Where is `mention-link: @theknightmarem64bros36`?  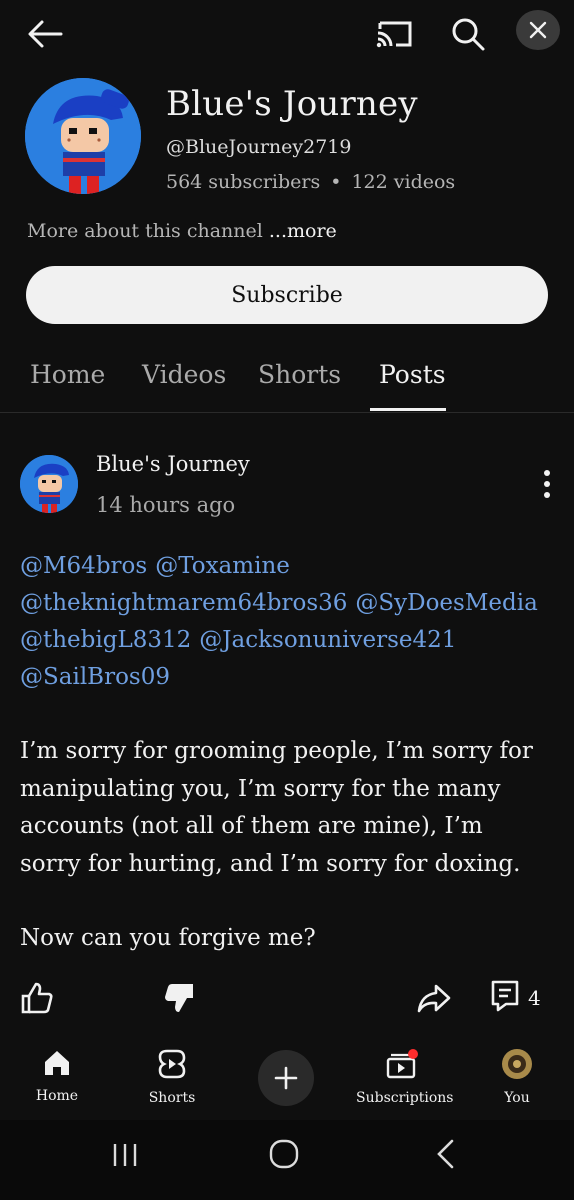
mention-link: @theknightmarem64bros36 is located at coordinates (183, 603).